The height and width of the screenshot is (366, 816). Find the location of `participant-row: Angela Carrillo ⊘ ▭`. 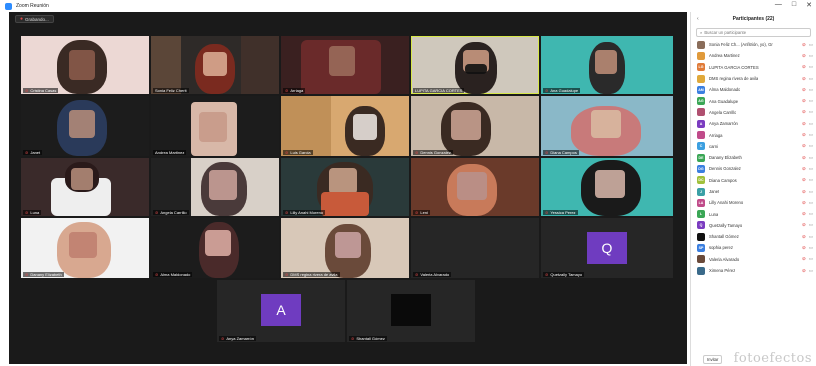

participant-row: Angela Carrillo ⊘ ▭ is located at coordinates (753, 112).